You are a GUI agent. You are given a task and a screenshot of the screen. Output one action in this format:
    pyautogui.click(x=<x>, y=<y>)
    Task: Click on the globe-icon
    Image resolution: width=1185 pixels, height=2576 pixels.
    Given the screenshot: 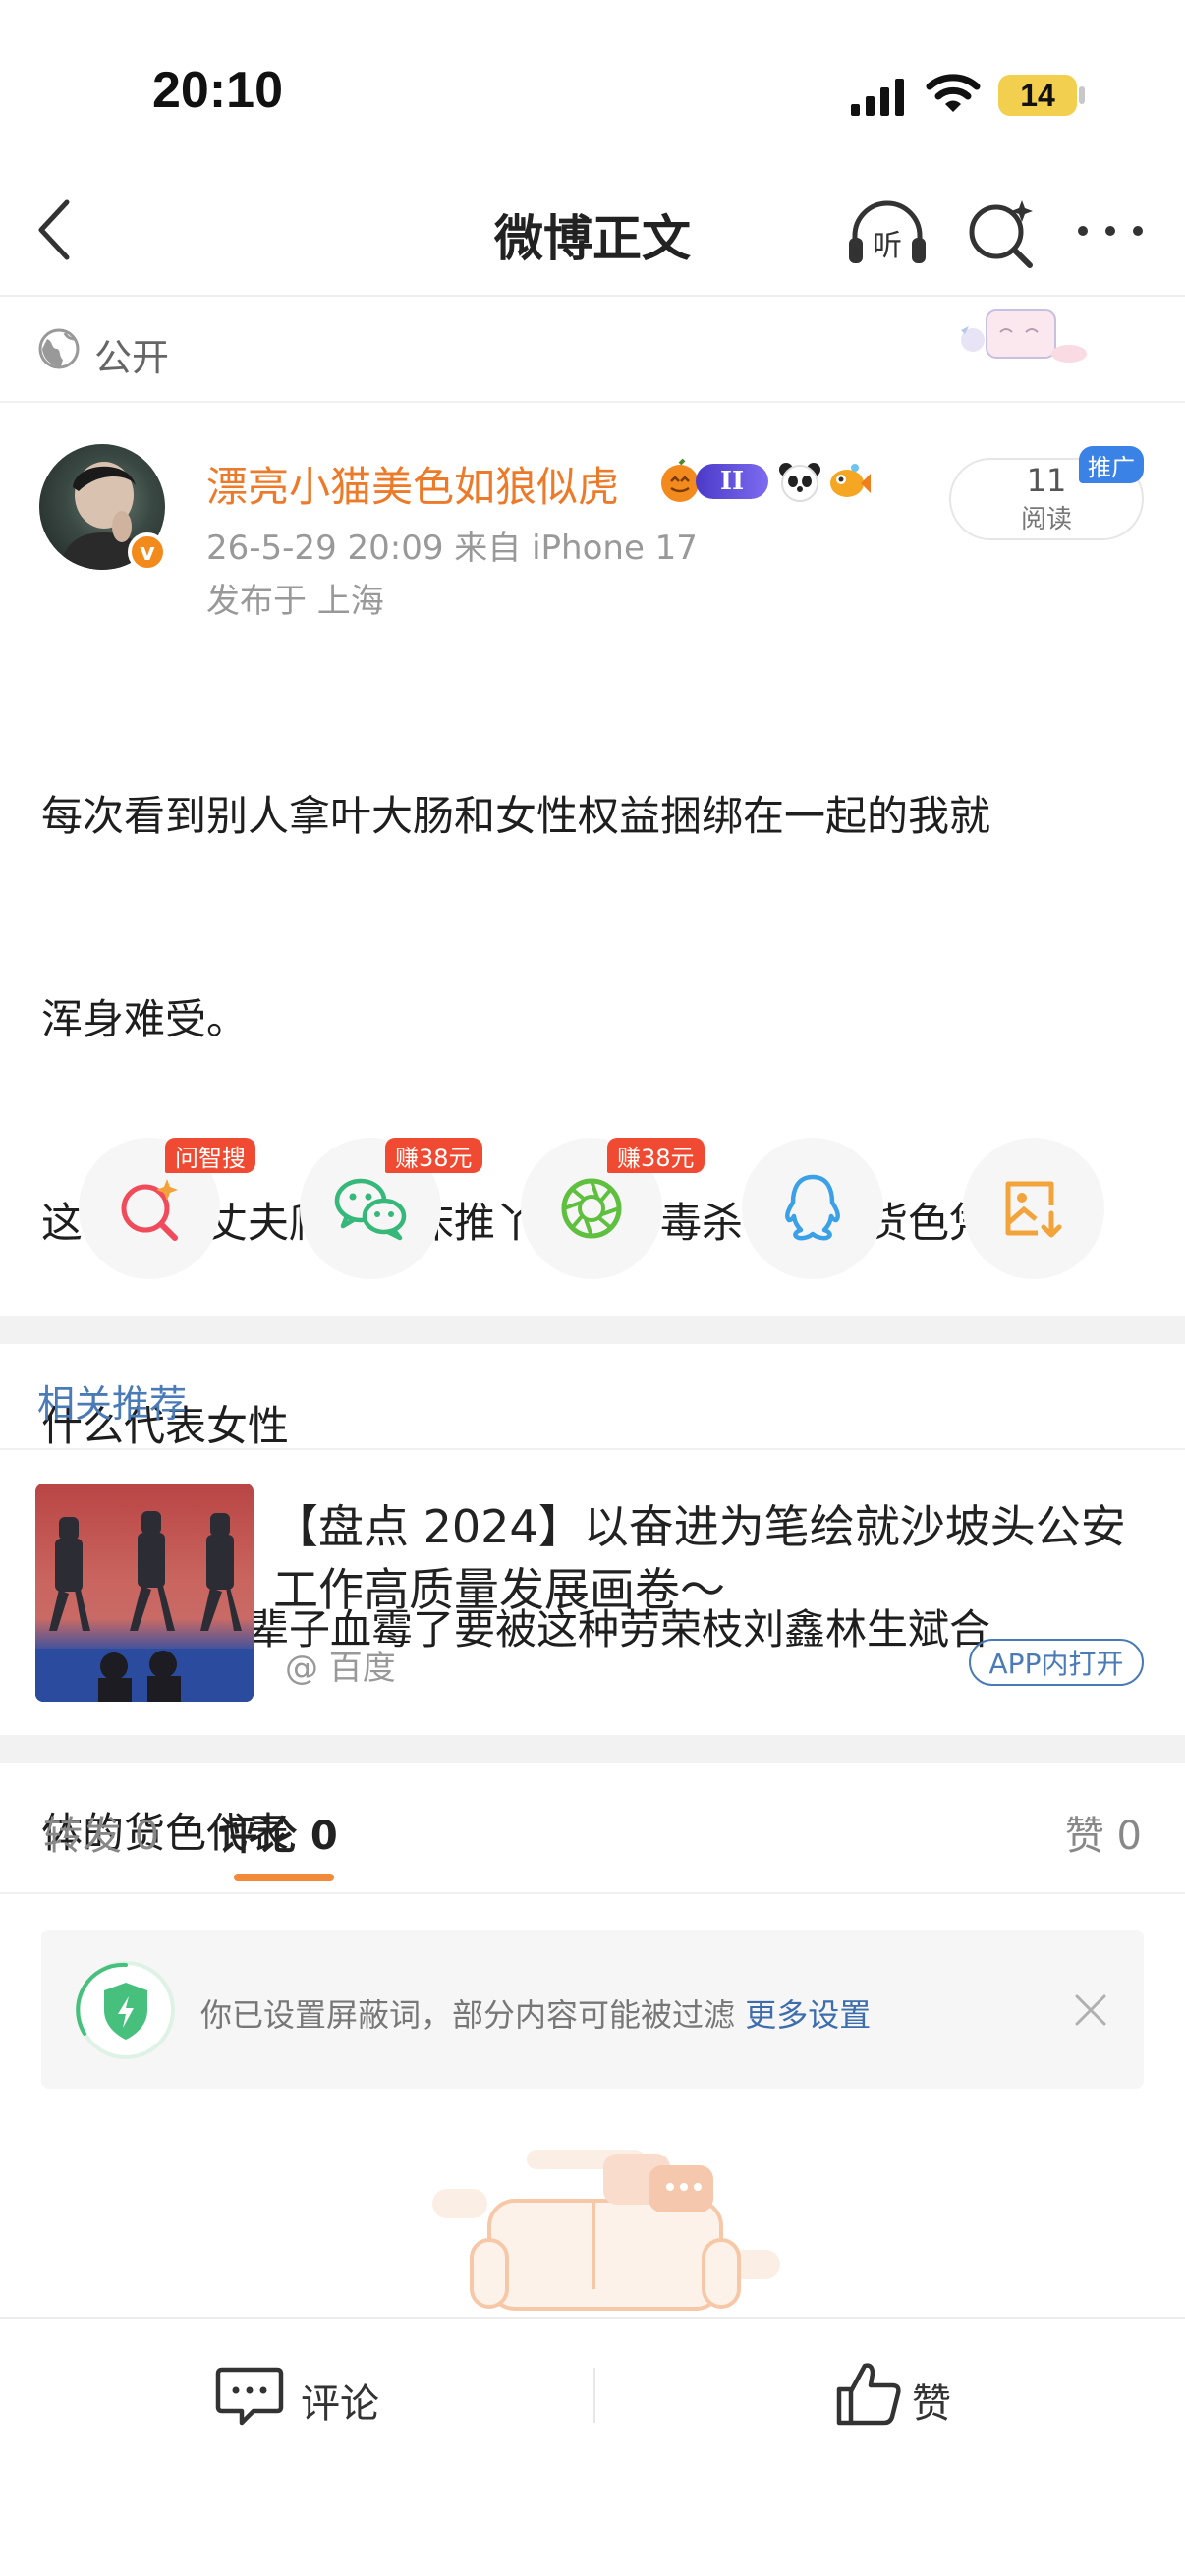 What is the action you would take?
    pyautogui.click(x=59, y=348)
    